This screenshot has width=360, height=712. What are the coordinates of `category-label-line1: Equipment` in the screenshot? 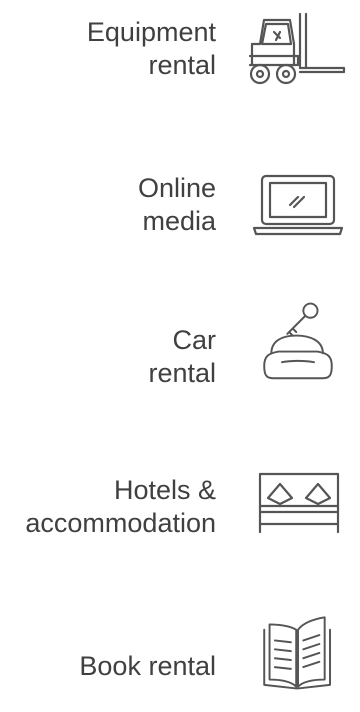 It's located at (151, 32).